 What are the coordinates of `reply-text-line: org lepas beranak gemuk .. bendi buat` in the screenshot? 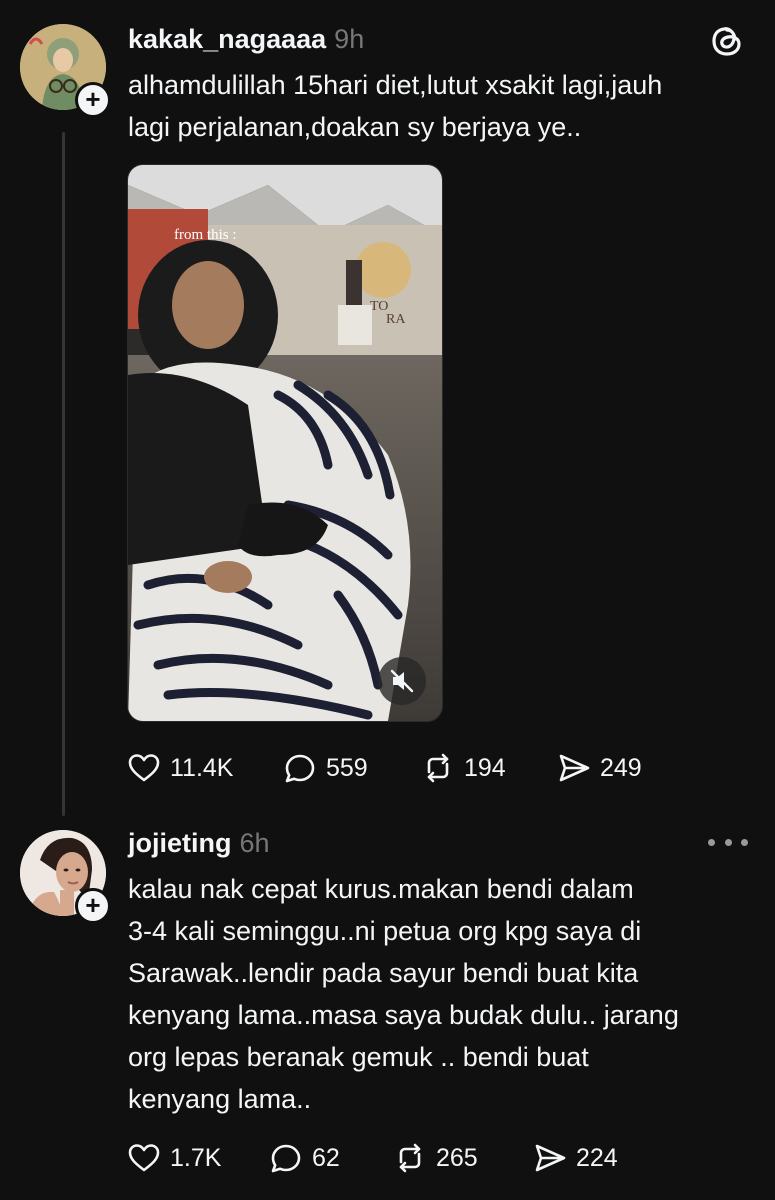 It's located at (358, 1057).